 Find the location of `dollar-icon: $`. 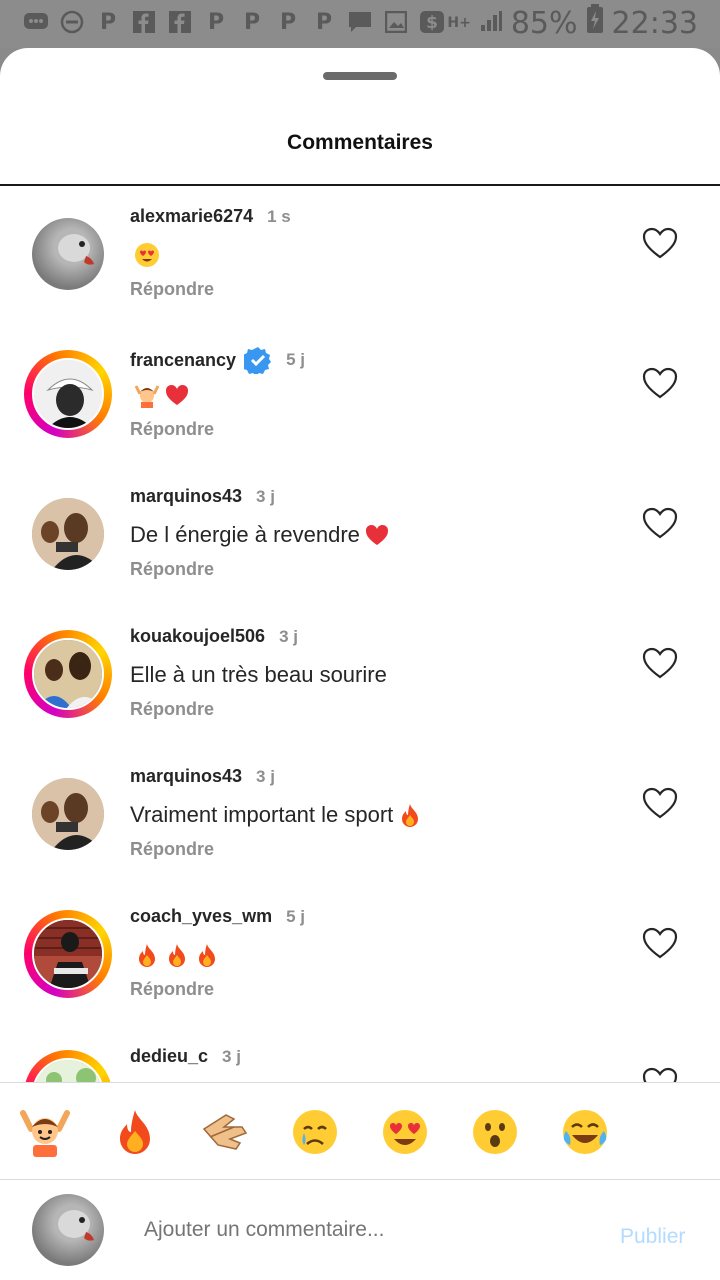

dollar-icon: $ is located at coordinates (432, 22).